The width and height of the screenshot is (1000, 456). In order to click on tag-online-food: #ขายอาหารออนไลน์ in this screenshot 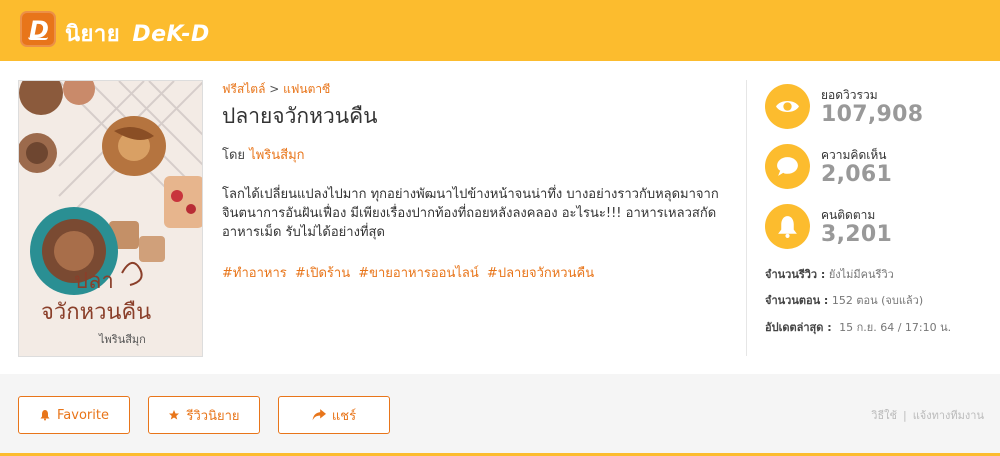, I will do `click(418, 273)`.